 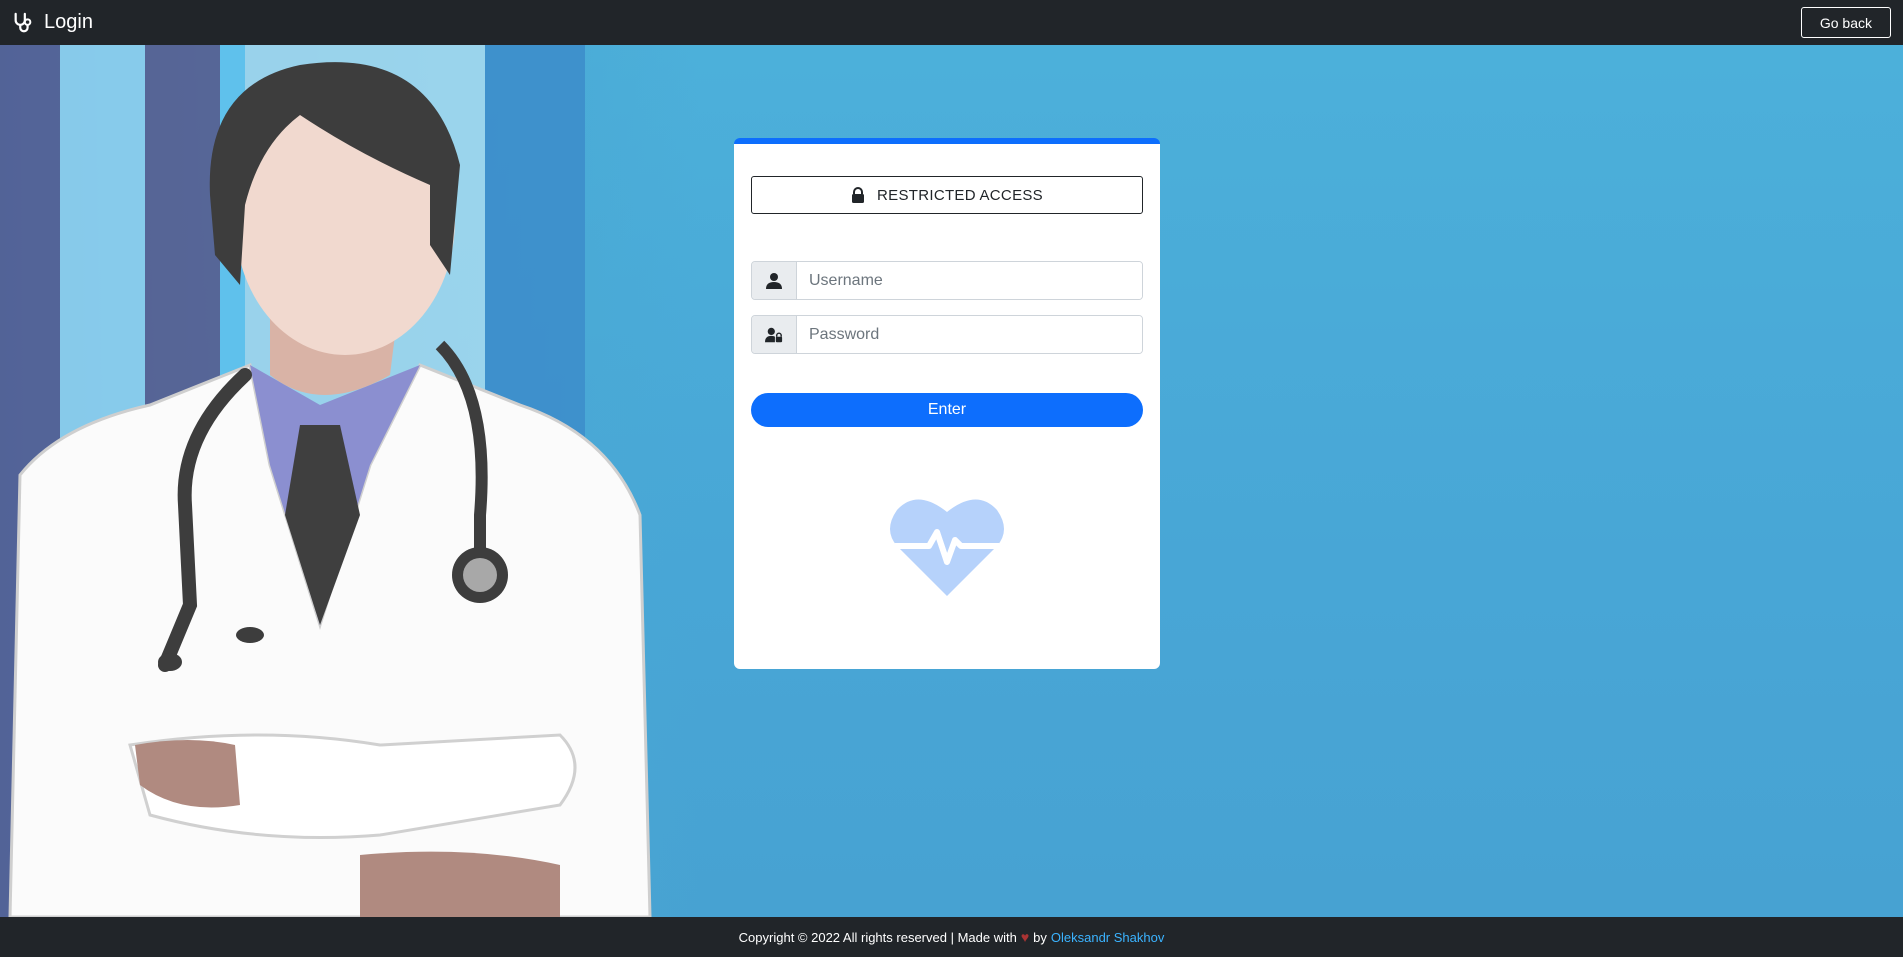 I want to click on navbar-brand: Login, so click(x=52, y=22).